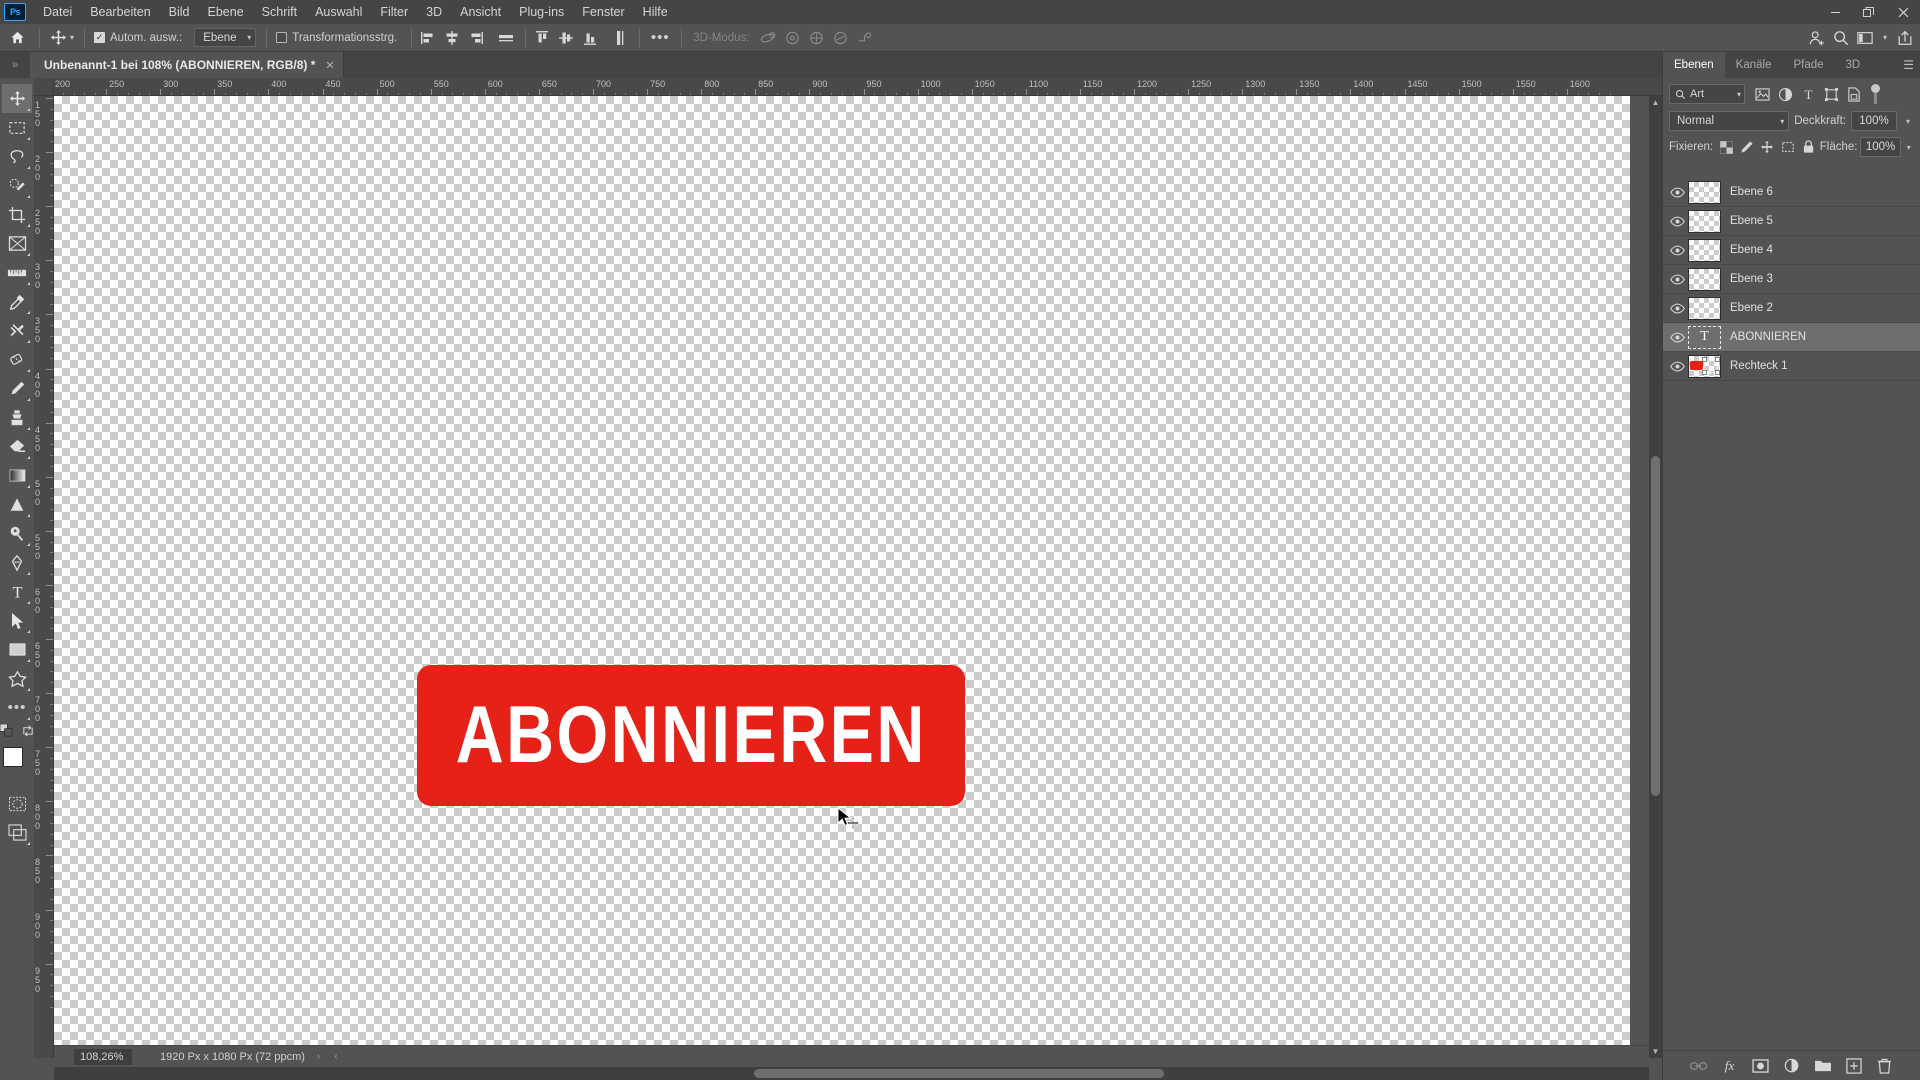 The width and height of the screenshot is (1920, 1080). What do you see at coordinates (17, 37) in the screenshot?
I see `home-icon` at bounding box center [17, 37].